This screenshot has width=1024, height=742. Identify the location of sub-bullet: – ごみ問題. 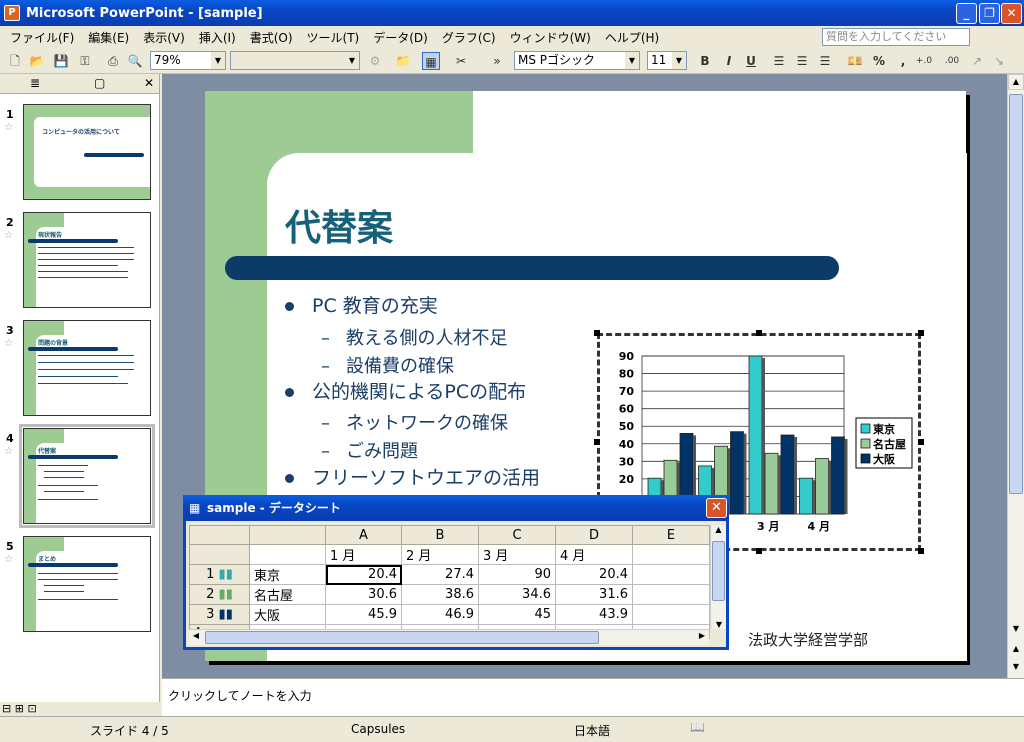
(369, 450).